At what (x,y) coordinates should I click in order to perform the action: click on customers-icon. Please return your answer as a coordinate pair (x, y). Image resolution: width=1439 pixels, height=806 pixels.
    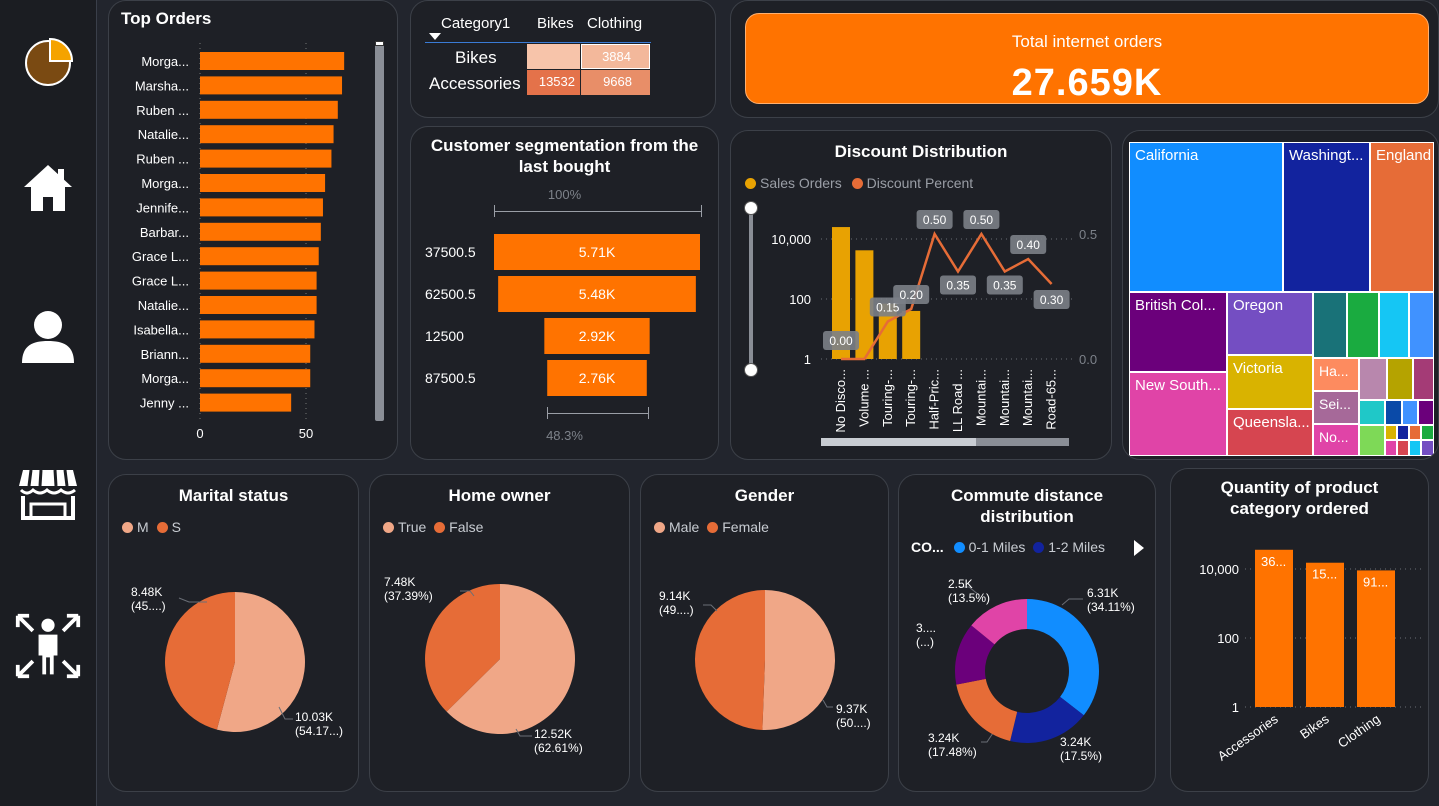
    Looking at the image, I should click on (48, 646).